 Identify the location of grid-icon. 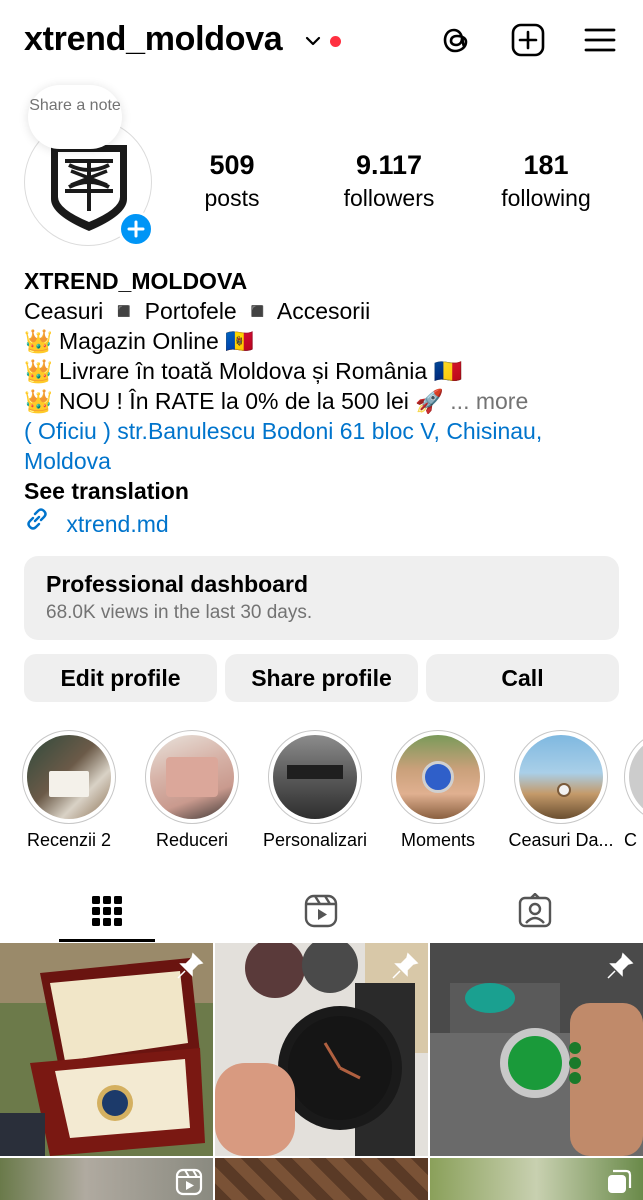
(107, 911).